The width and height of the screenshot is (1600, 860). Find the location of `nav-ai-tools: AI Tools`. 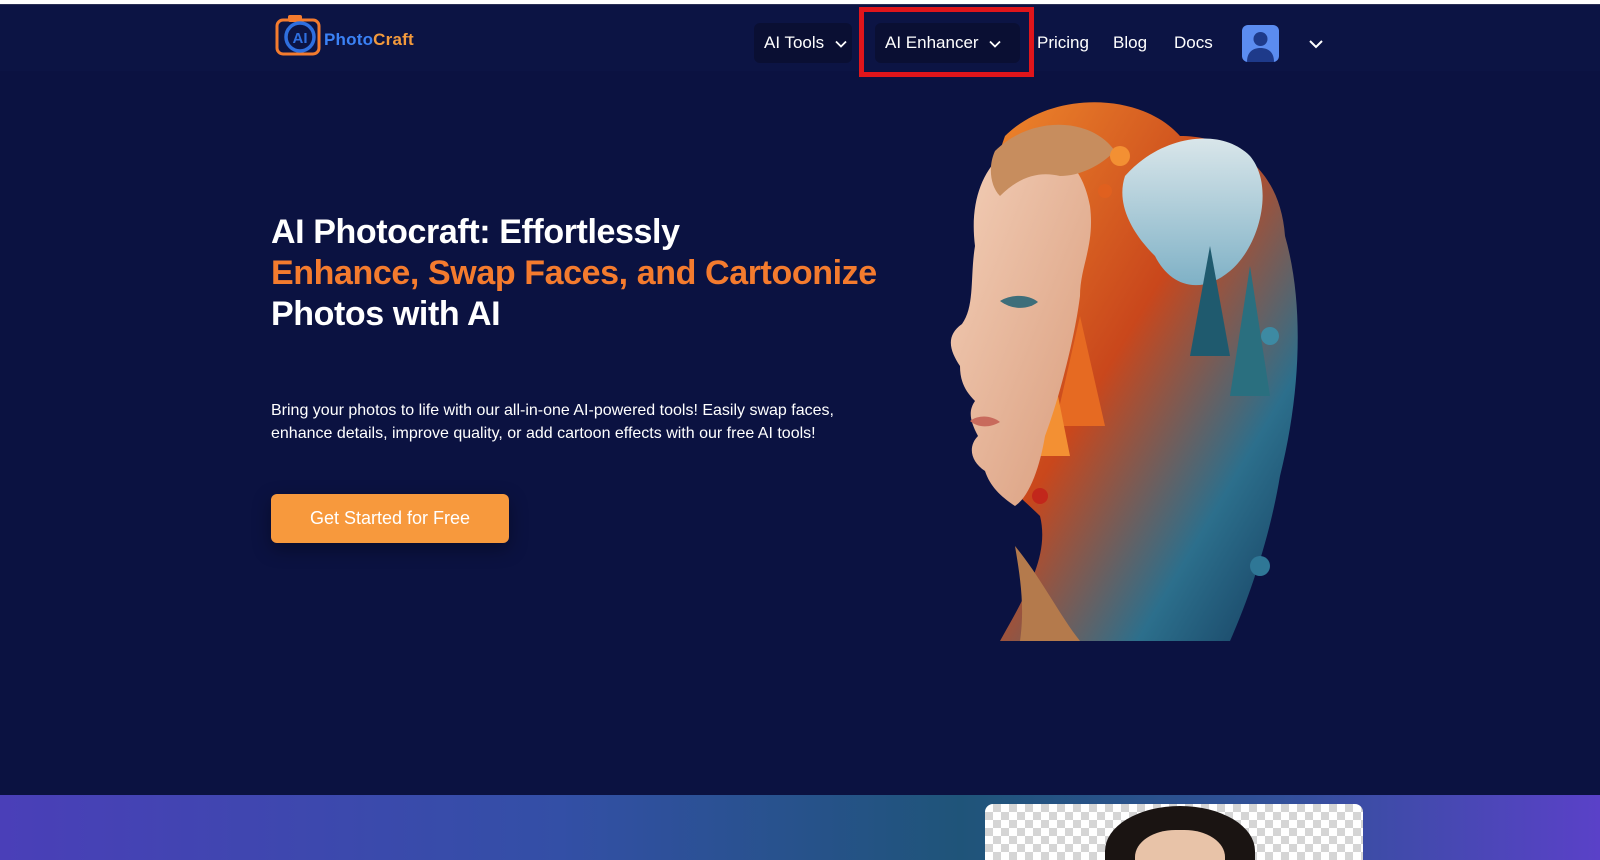

nav-ai-tools: AI Tools is located at coordinates (803, 43).